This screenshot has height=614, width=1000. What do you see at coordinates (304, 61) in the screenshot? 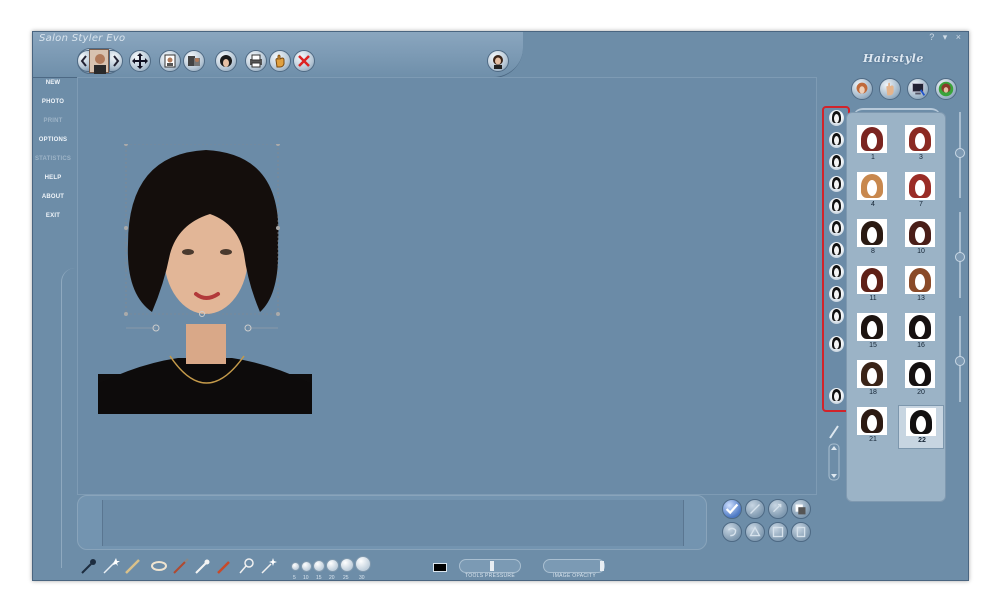
I see `delete-icon` at bounding box center [304, 61].